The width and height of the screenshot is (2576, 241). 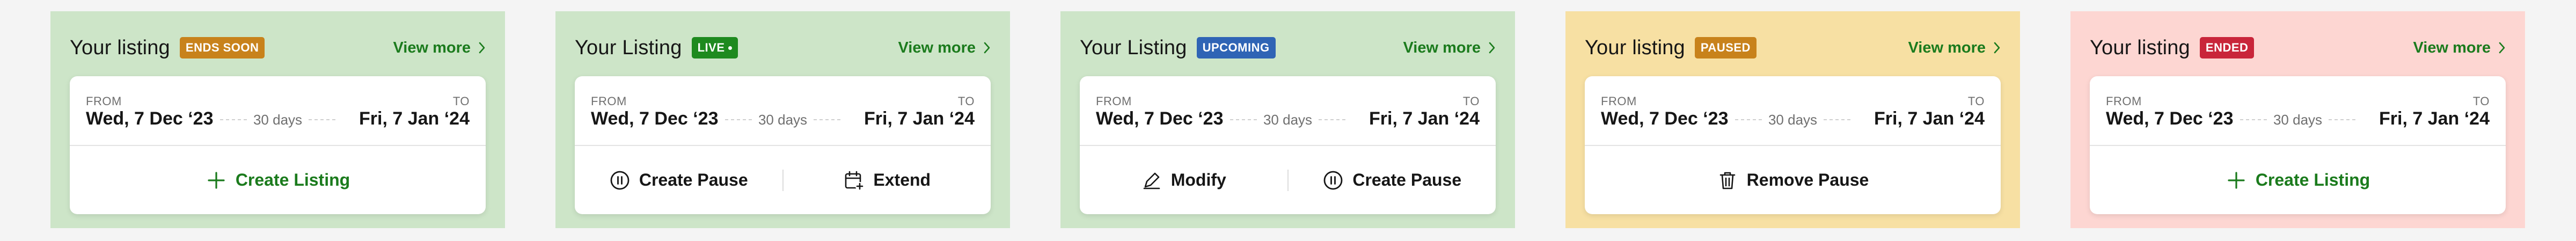 I want to click on status-badge: UPCOMING, so click(x=1236, y=48).